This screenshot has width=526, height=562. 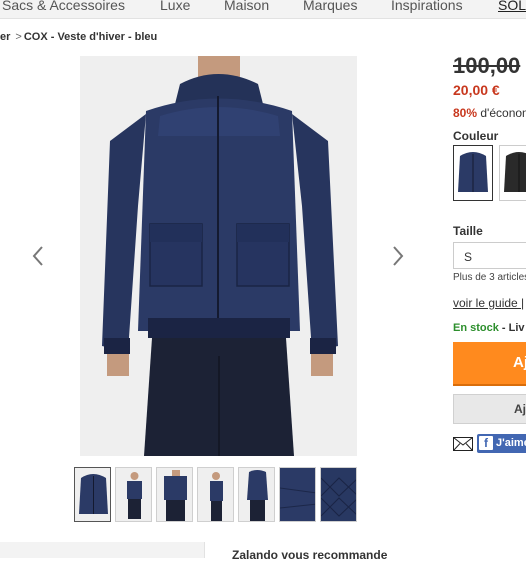 I want to click on add-to-cart-button: Aj, so click(x=489, y=364).